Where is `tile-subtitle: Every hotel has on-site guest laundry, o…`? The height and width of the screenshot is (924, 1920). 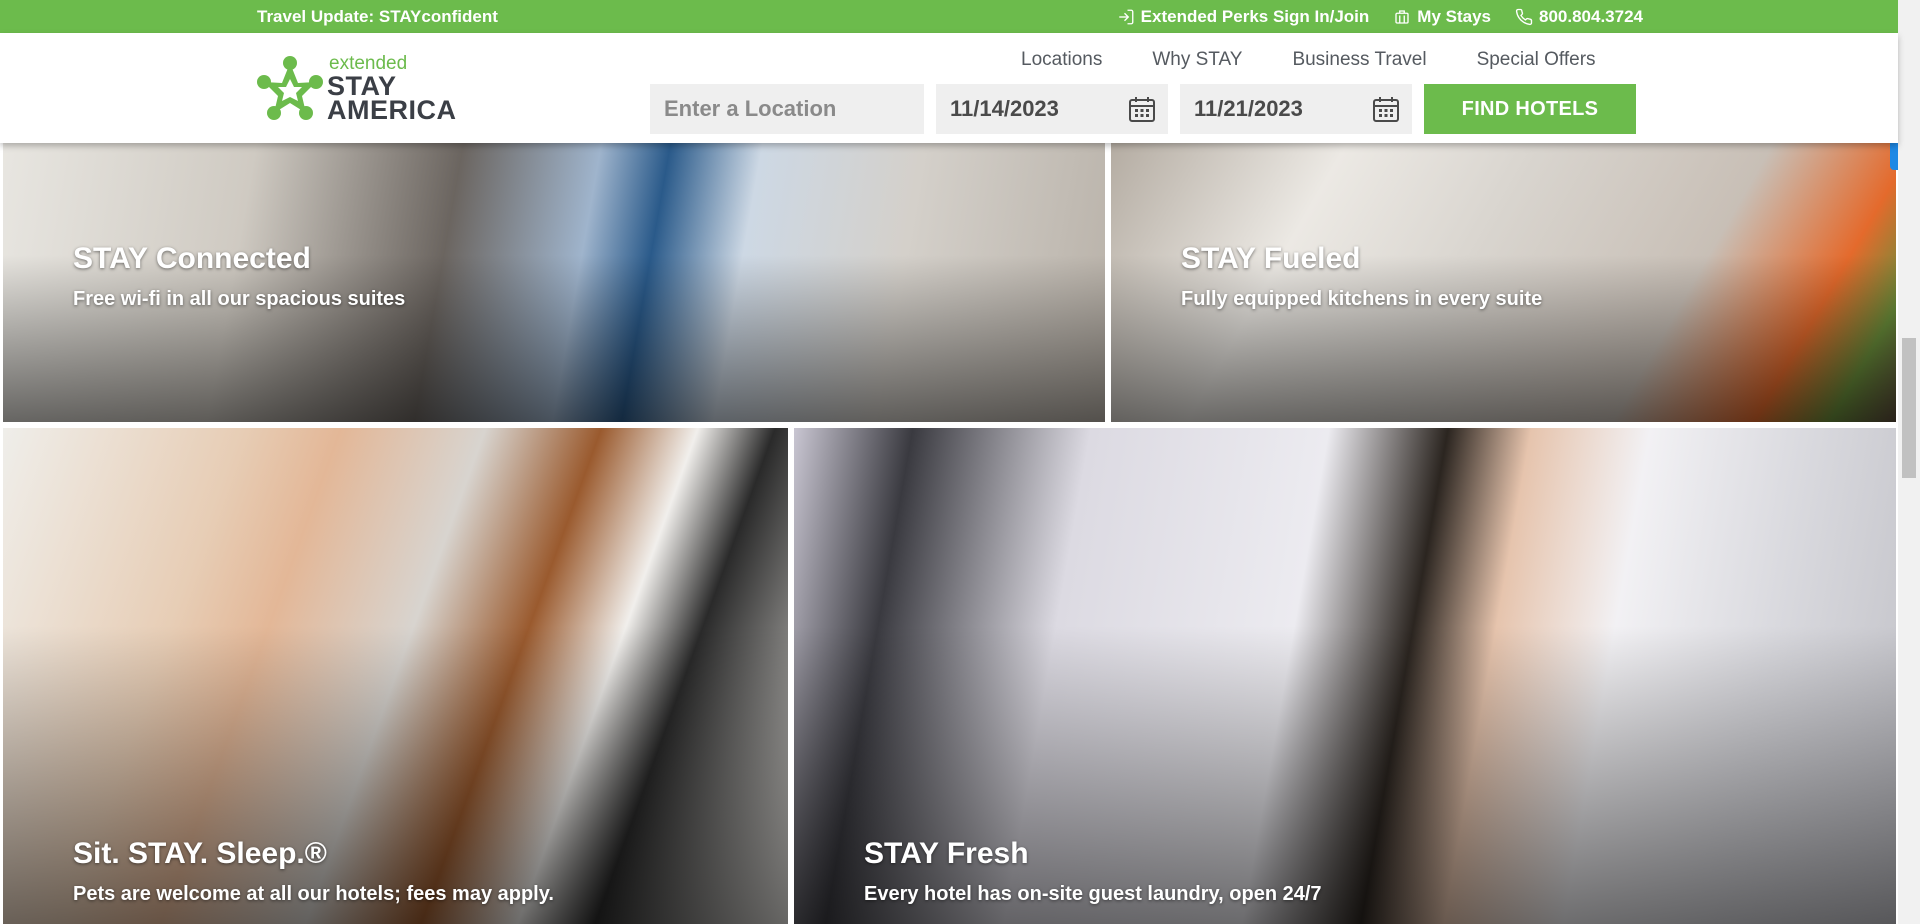 tile-subtitle: Every hotel has on-site guest laundry, o… is located at coordinates (1093, 894).